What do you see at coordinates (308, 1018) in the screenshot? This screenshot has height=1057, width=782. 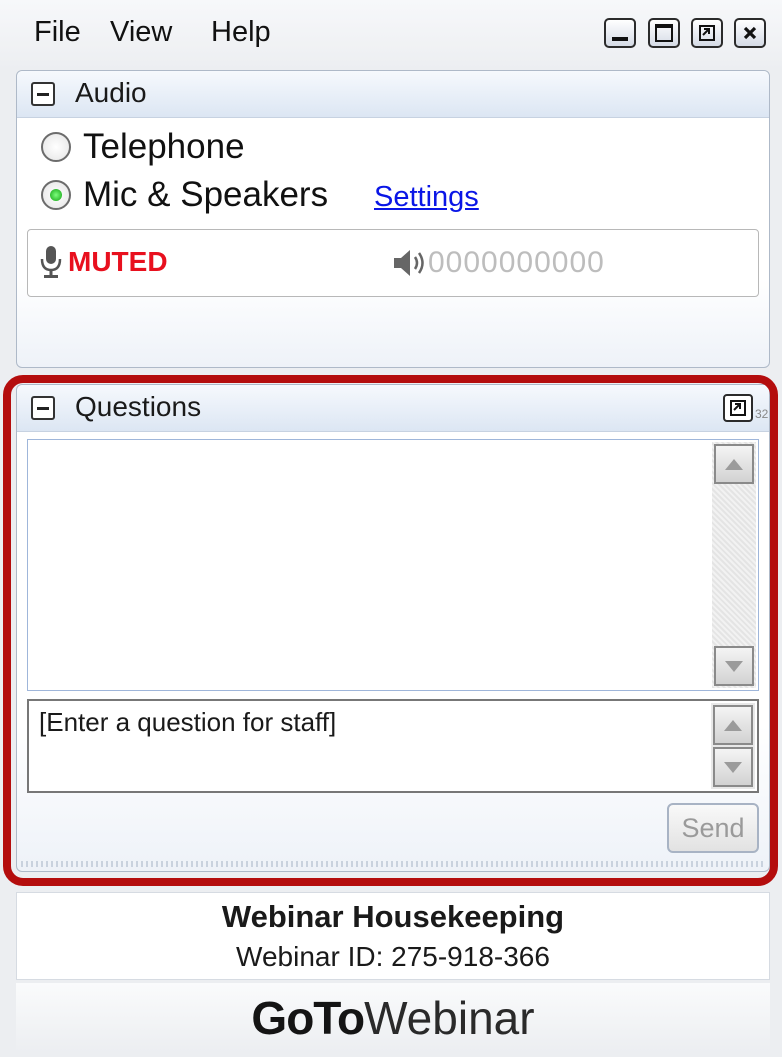 I see `brand-bold: GoTo` at bounding box center [308, 1018].